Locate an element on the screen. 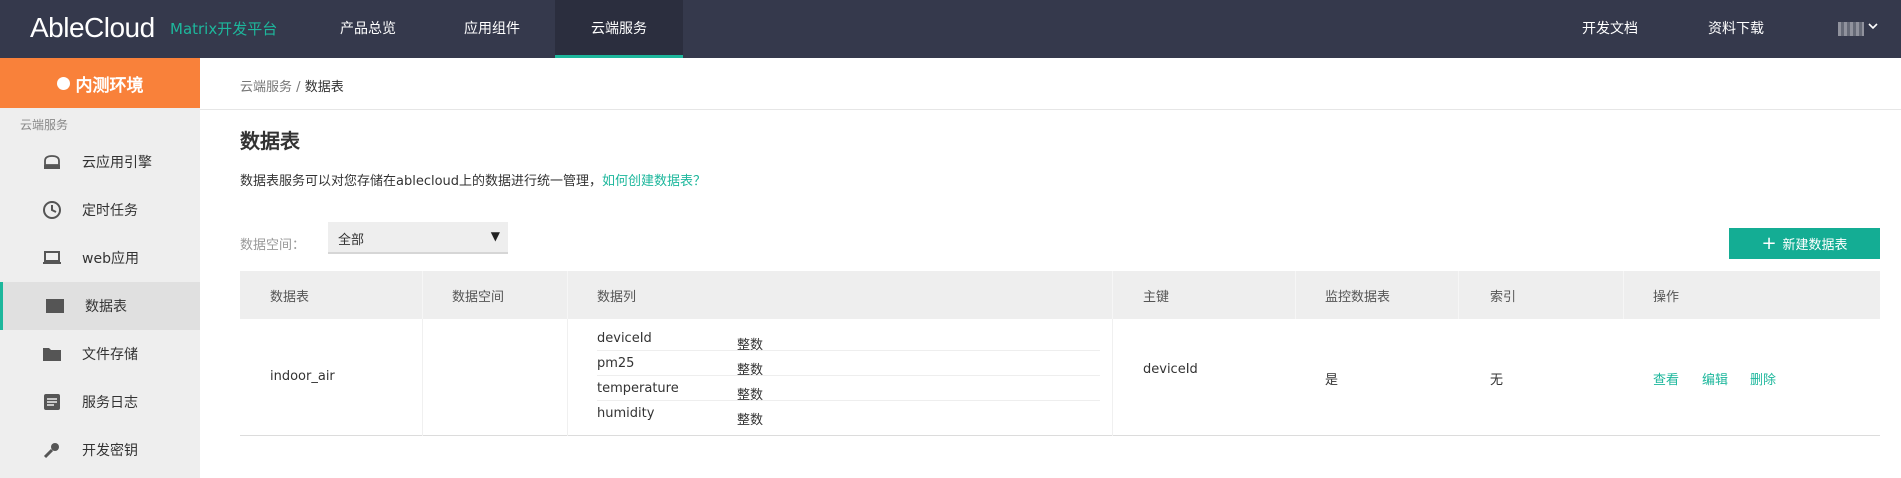  cell-table-name: indoor_air is located at coordinates (302, 376).